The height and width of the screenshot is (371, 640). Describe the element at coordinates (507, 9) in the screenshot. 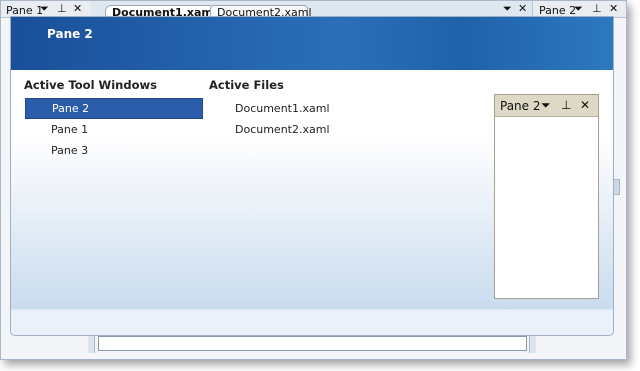

I see `tab-menu-chevron-icon: ⏷` at that location.